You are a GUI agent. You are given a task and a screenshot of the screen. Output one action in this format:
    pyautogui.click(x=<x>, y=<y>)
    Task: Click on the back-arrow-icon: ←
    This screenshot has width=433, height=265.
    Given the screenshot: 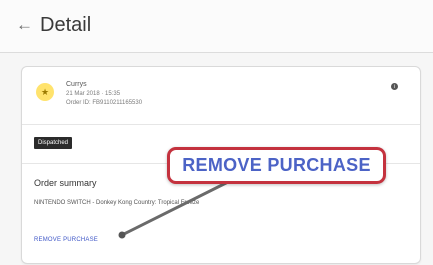 What is the action you would take?
    pyautogui.click(x=24, y=25)
    